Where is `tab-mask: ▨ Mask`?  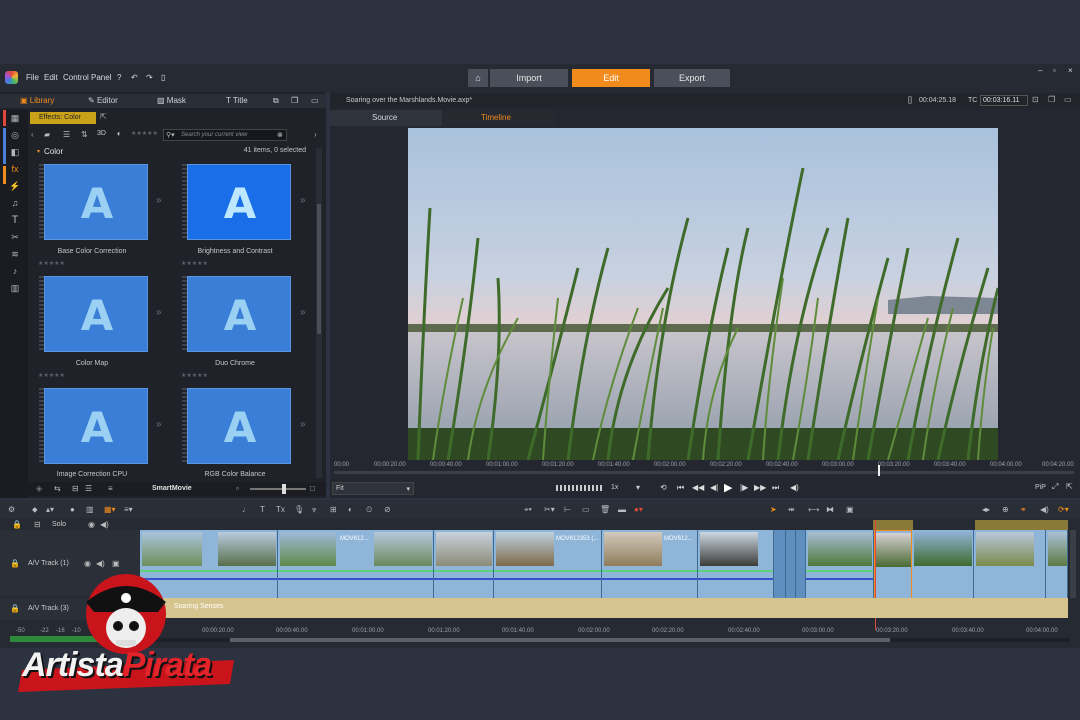 tab-mask: ▨ Mask is located at coordinates (171, 100).